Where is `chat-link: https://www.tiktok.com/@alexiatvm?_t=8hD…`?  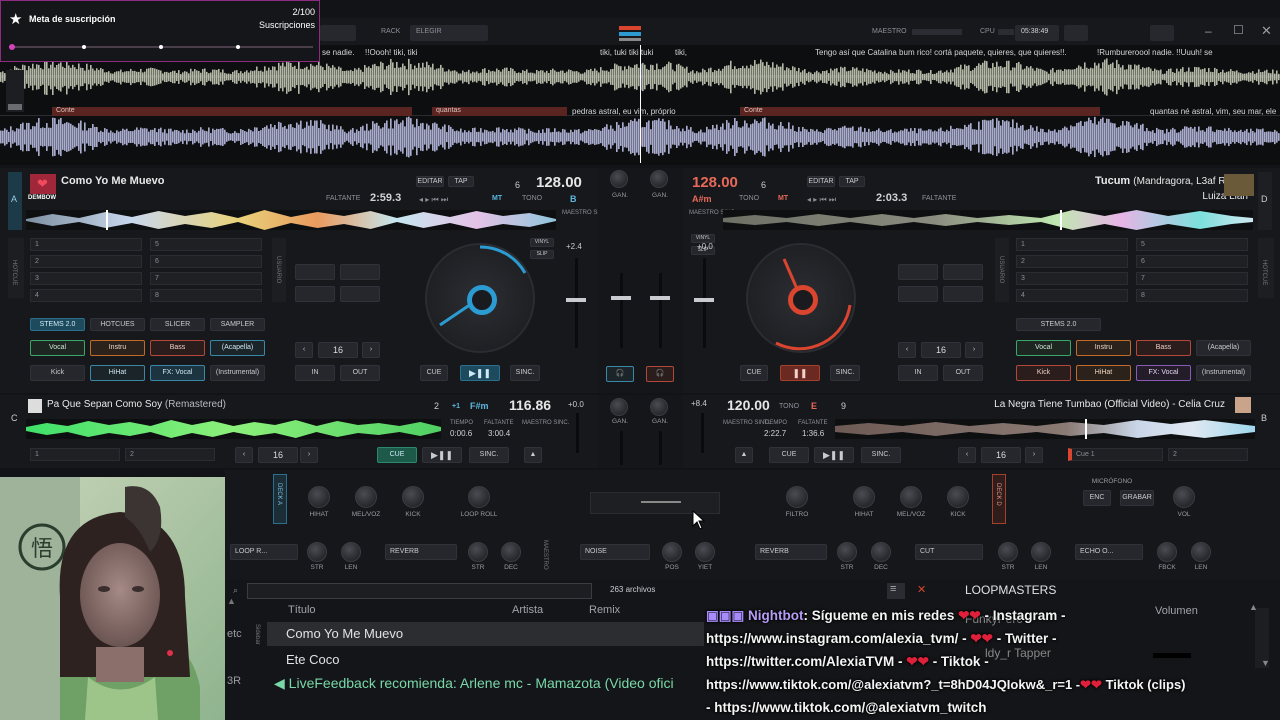 chat-link: https://www.tiktok.com/@alexiatvm?_t=8hD… is located at coordinates (893, 684).